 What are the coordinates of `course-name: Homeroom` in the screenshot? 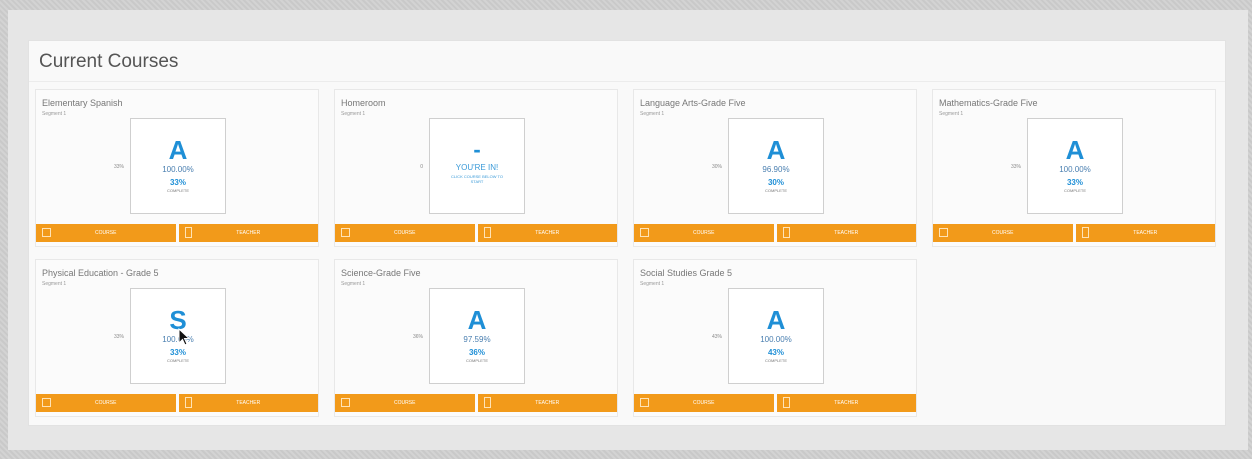 It's located at (363, 103).